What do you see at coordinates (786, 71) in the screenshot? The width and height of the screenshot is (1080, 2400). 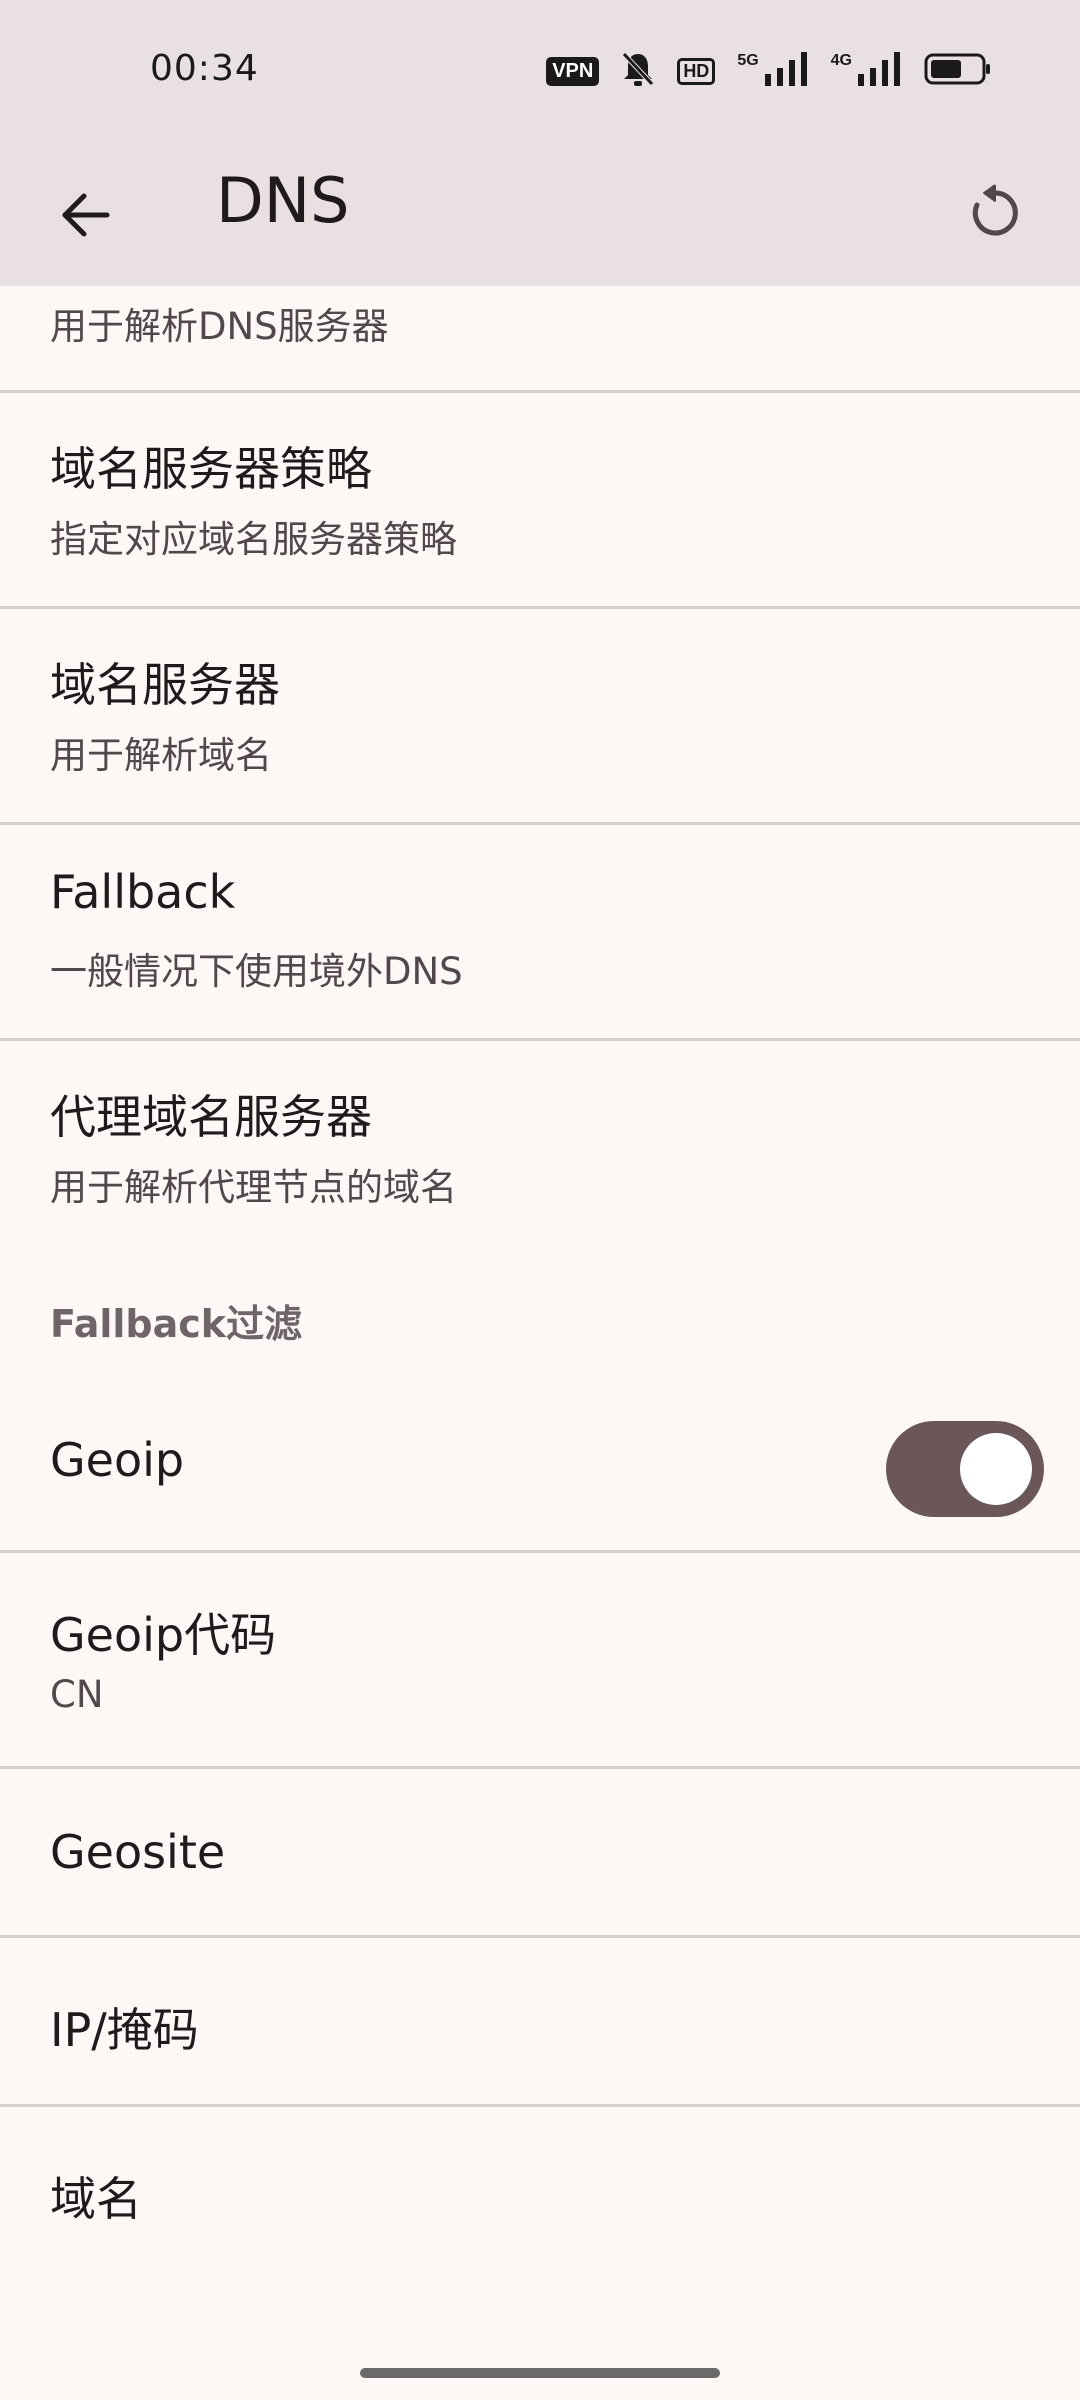 I see `signal-5g-icon` at bounding box center [786, 71].